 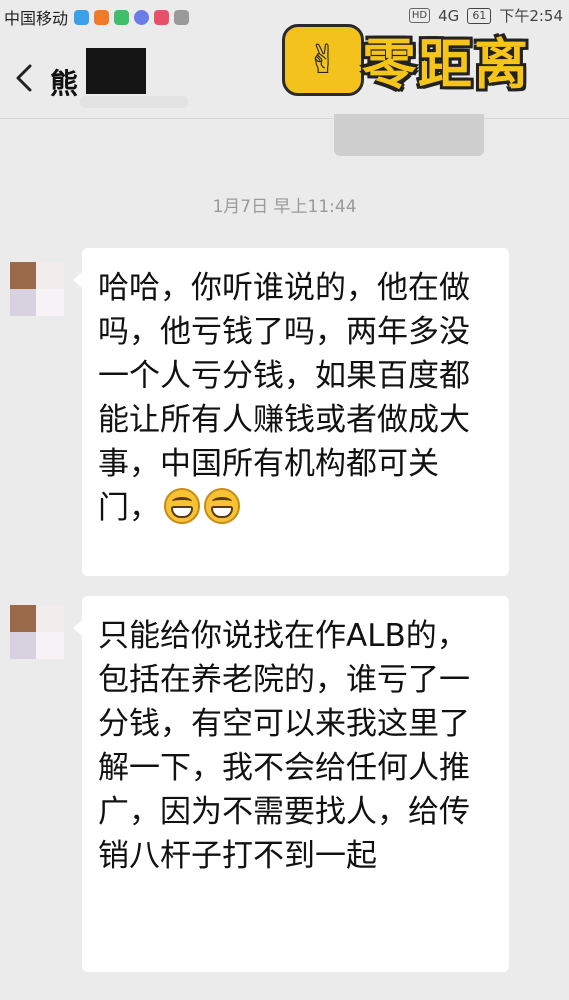 What do you see at coordinates (162, 17) in the screenshot?
I see `play-app-icon` at bounding box center [162, 17].